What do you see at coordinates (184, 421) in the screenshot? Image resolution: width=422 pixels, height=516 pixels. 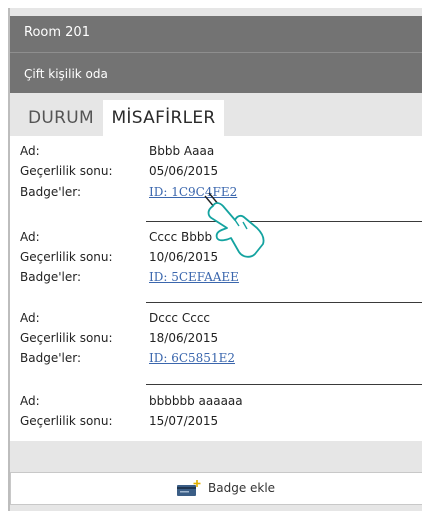 I see `guest-expiry: 15/07/2015` at bounding box center [184, 421].